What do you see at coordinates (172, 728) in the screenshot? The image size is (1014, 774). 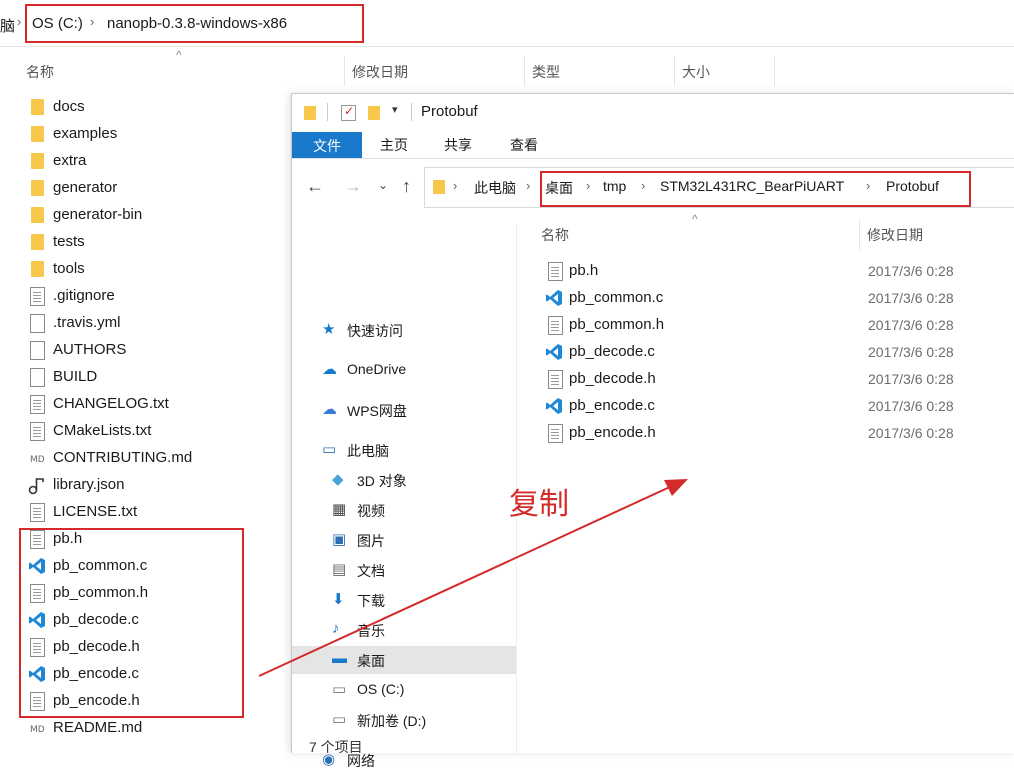 I see `list-item: MD README.md` at bounding box center [172, 728].